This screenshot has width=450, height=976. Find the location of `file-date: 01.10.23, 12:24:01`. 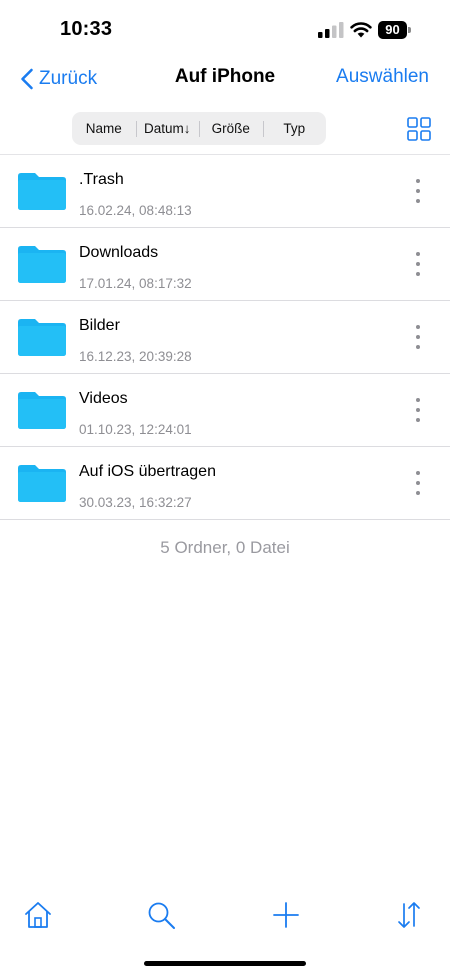

file-date: 01.10.23, 12:24:01 is located at coordinates (135, 429).